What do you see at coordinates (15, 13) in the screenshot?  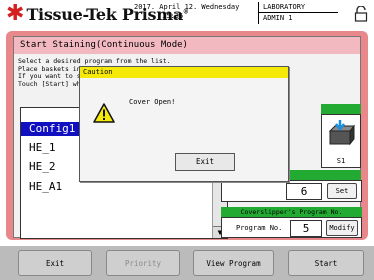 I see `red-star-icon: ✱` at bounding box center [15, 13].